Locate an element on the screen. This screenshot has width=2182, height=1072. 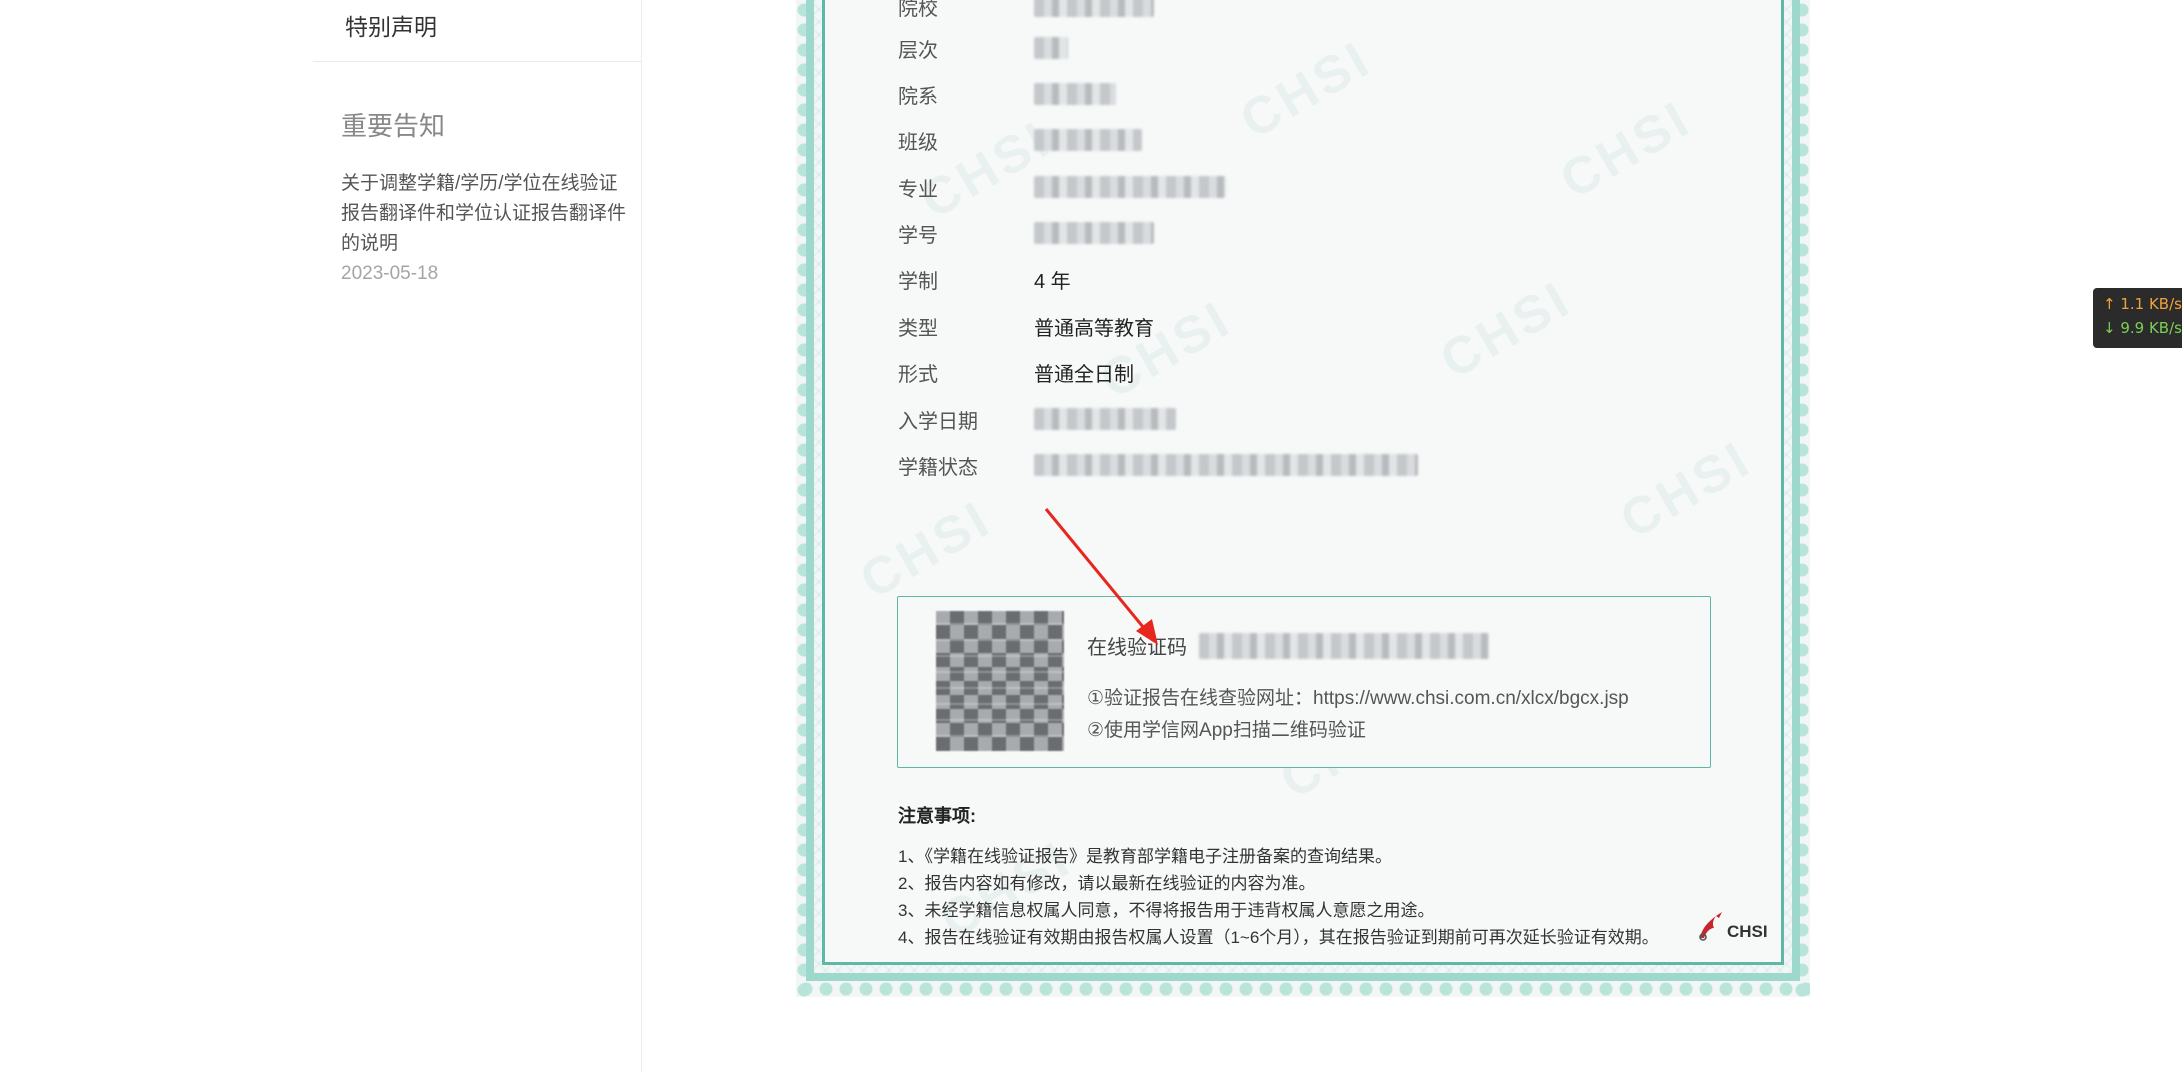
info-row-enrollment-date: 入学日期 is located at coordinates (1037, 419).